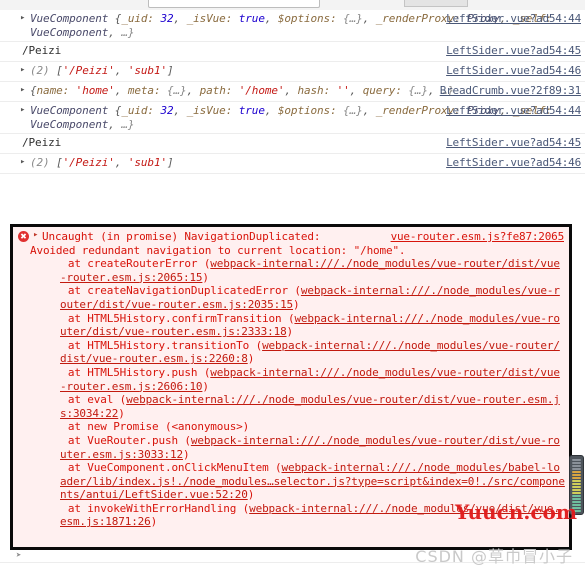  What do you see at coordinates (84, 400) in the screenshot?
I see `stack-frame-function: at eval (` at bounding box center [84, 400].